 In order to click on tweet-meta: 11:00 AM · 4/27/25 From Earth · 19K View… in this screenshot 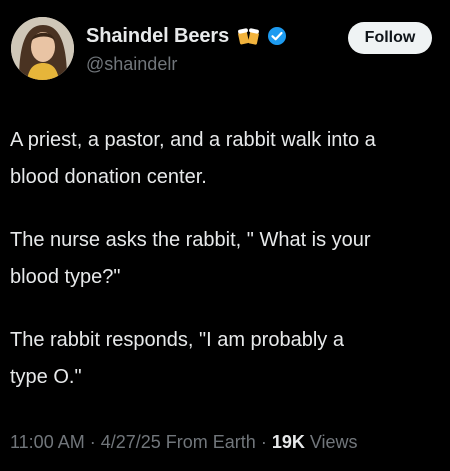, I will do `click(184, 442)`.